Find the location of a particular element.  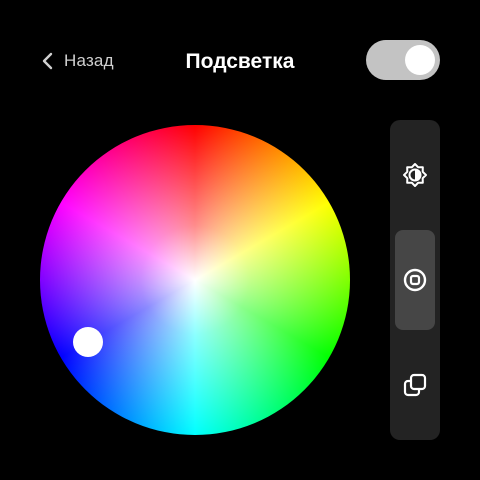

brightness-mode-button is located at coordinates (415, 175).